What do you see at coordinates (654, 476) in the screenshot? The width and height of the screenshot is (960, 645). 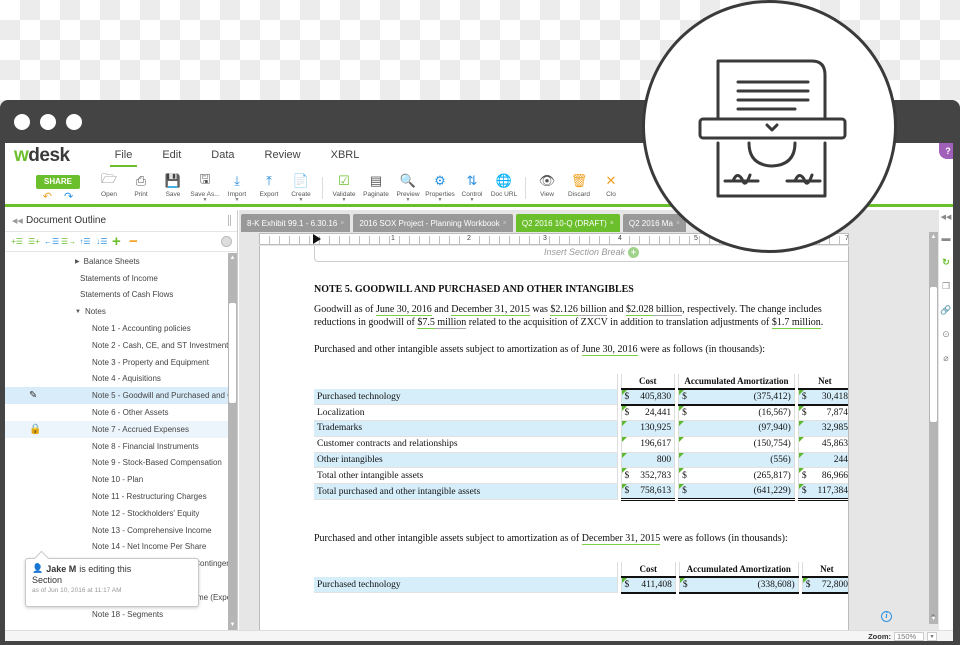 I see `value-cell-cost: 352,783` at bounding box center [654, 476].